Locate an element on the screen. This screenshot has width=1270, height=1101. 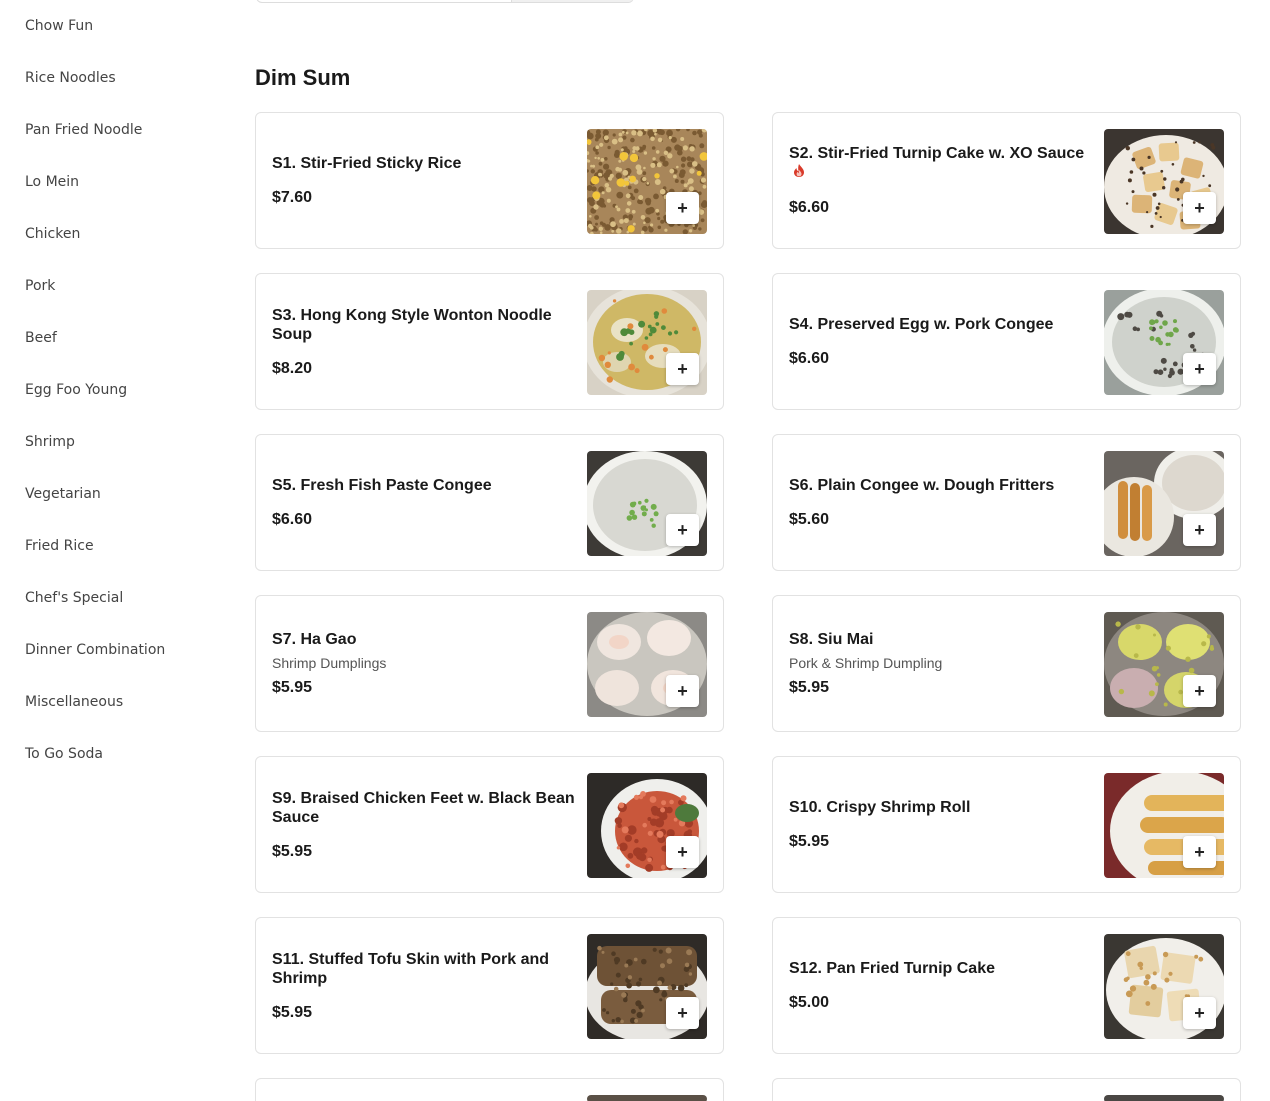
menu-item-name-text: S5. Fresh Fish Paste Congee is located at coordinates (382, 485).